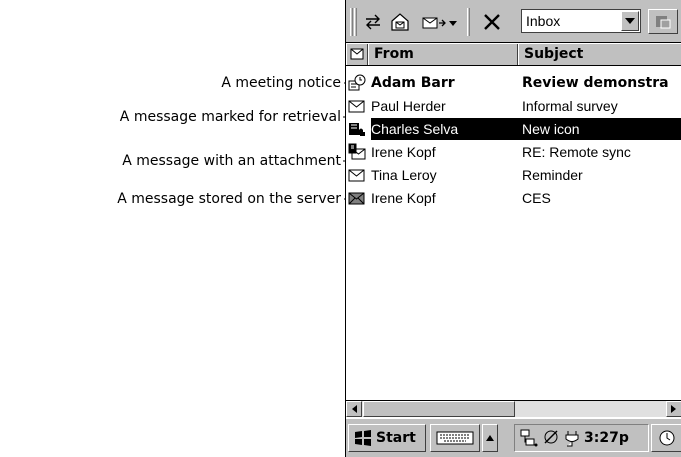  I want to click on message-row: Irene Kopf RE: Remote sync, so click(513, 152).